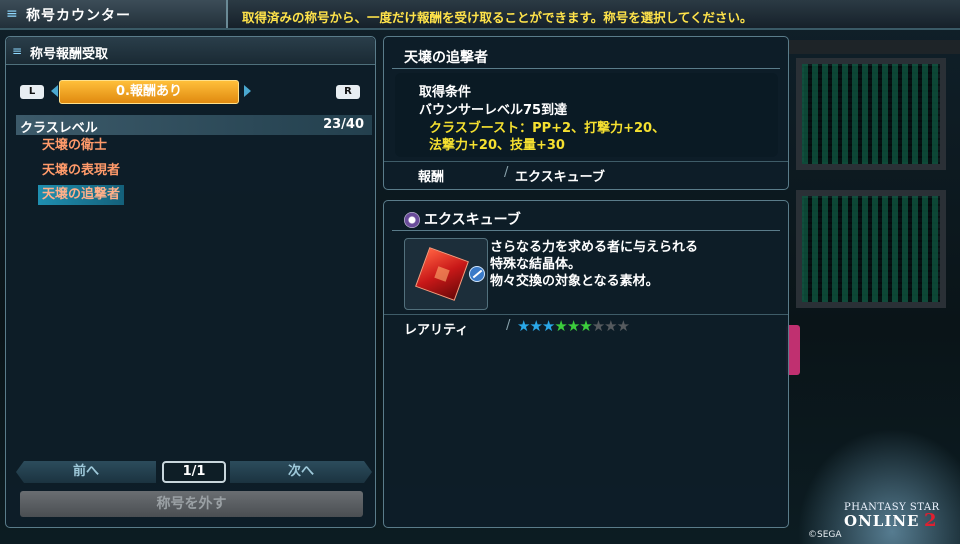 The height and width of the screenshot is (544, 960). I want to click on r-shoulder-button: R, so click(348, 92).